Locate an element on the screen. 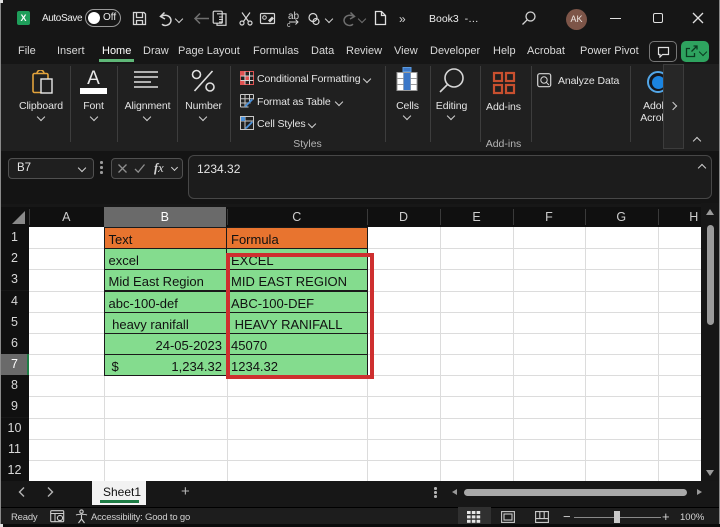  svg-text: ab is located at coordinates (294, 16).